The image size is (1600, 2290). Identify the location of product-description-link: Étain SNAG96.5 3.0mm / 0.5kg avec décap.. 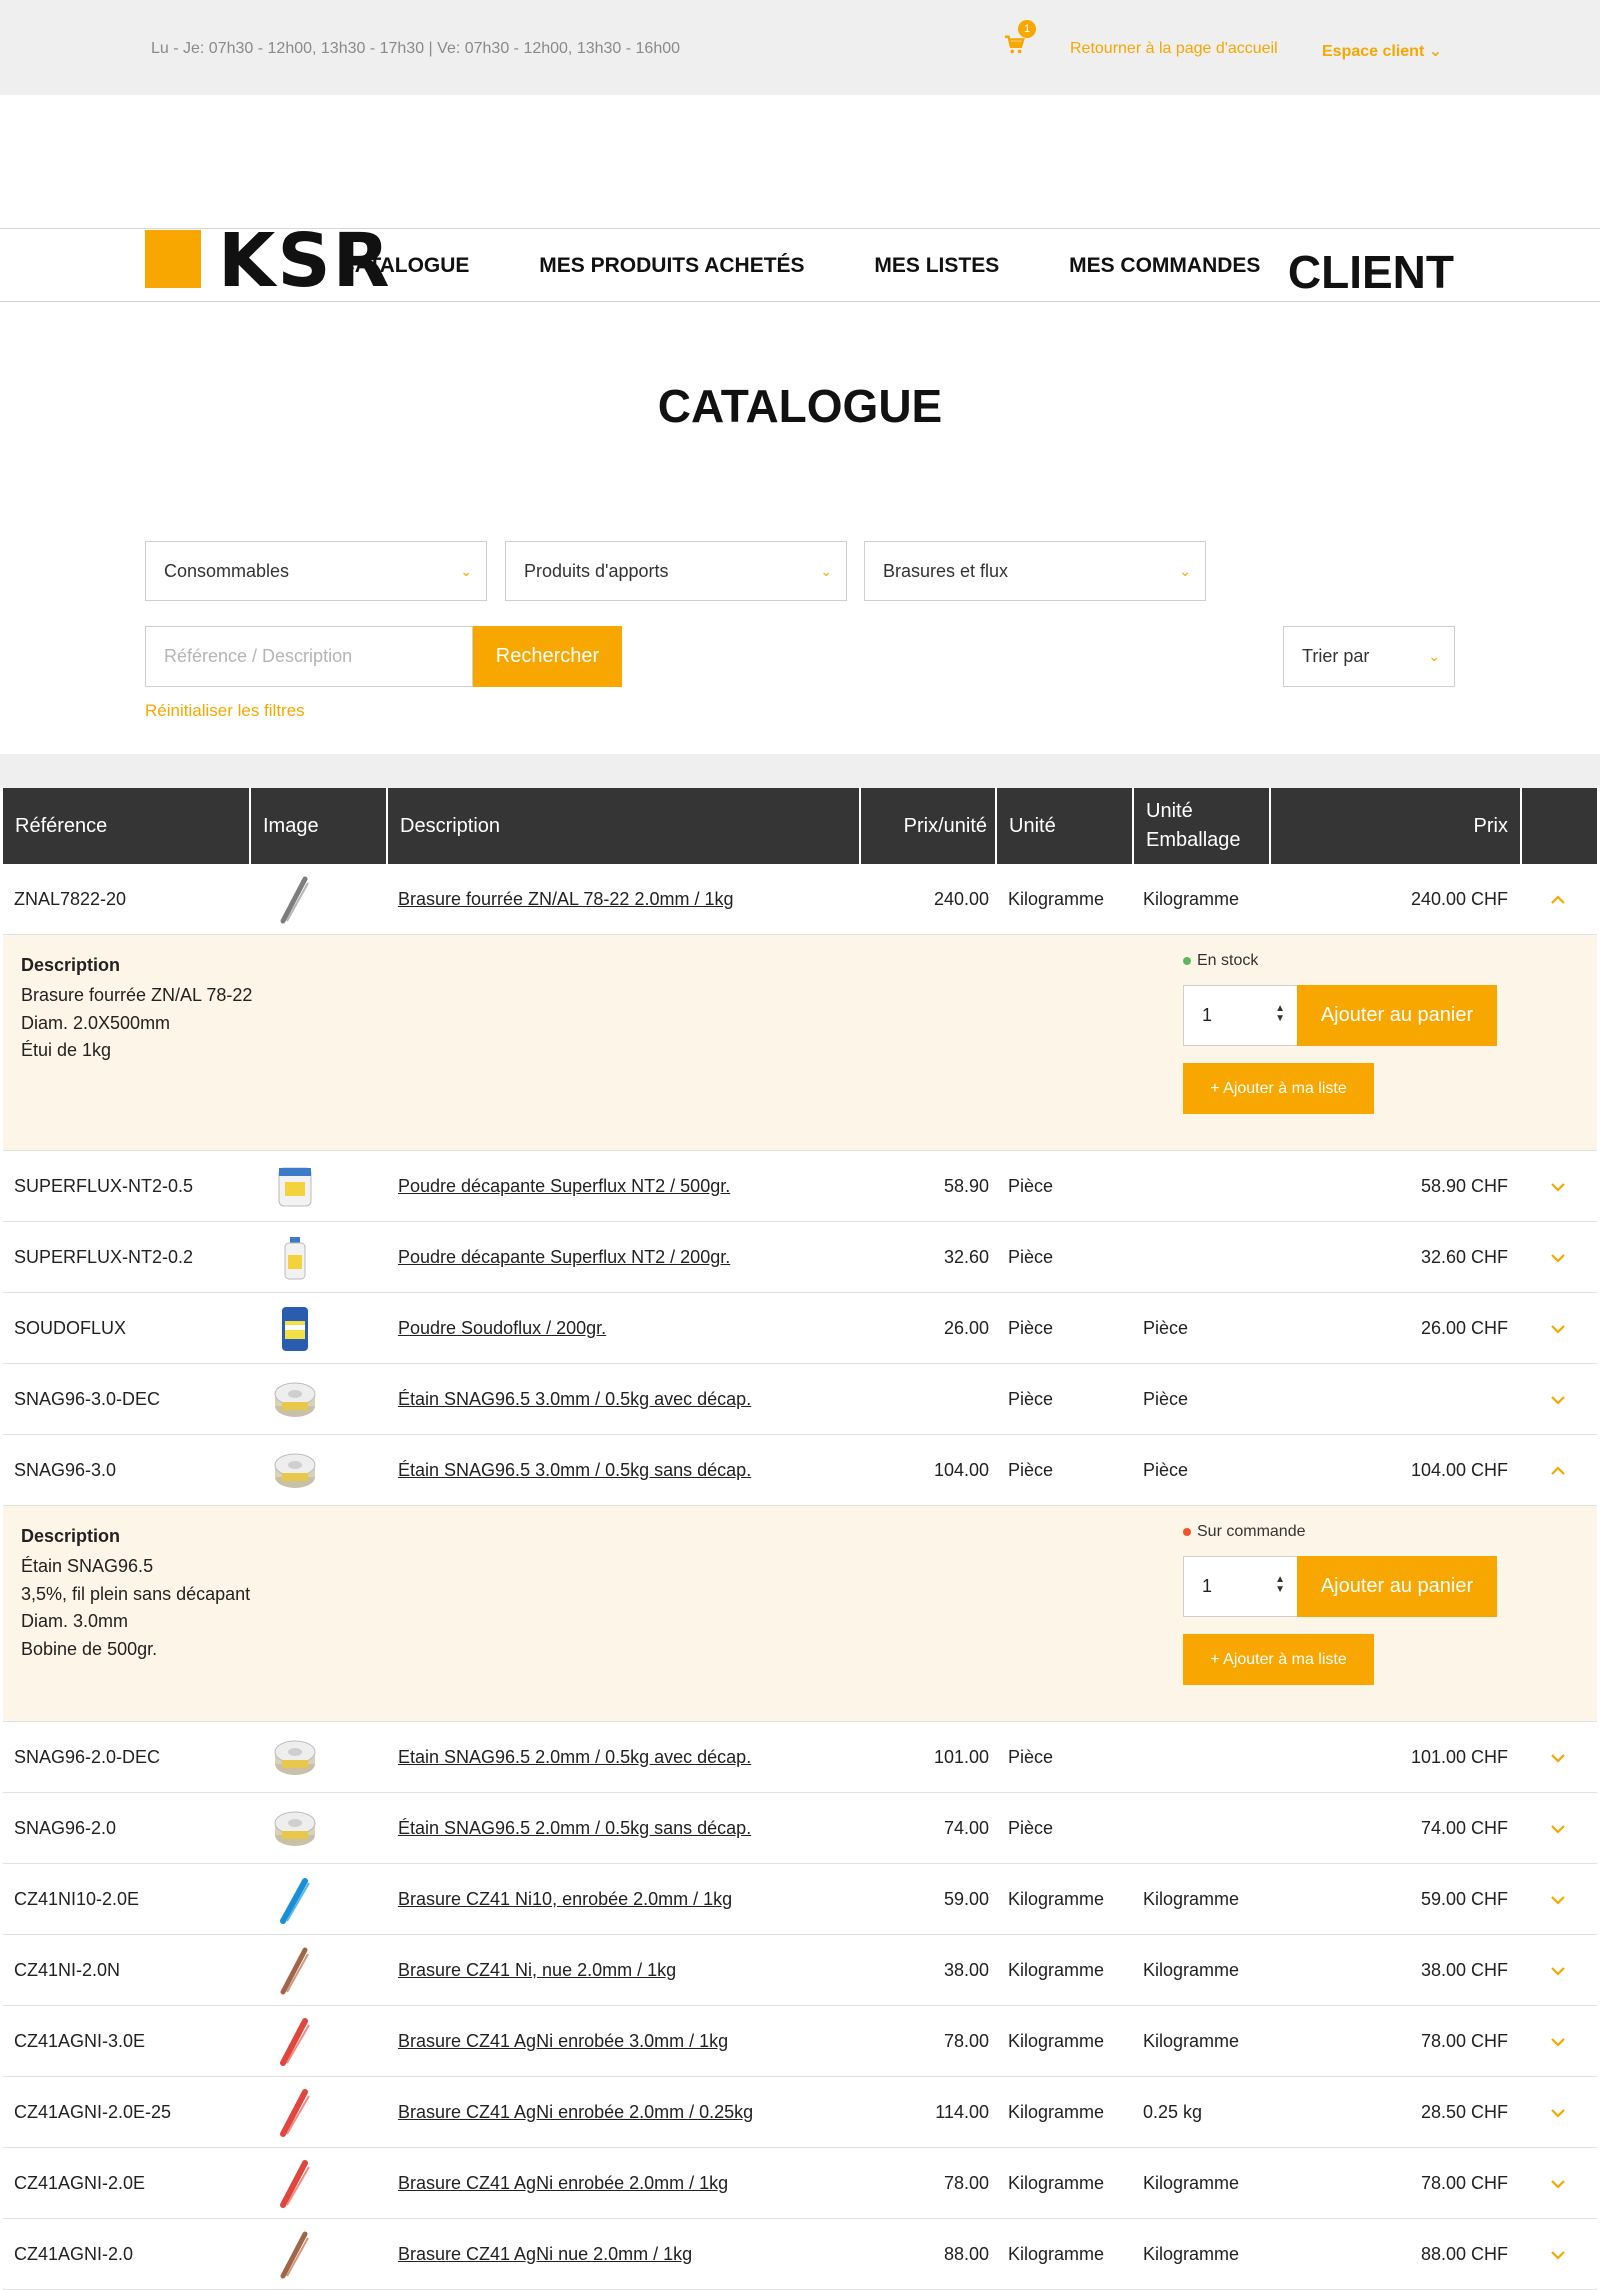
(574, 1399).